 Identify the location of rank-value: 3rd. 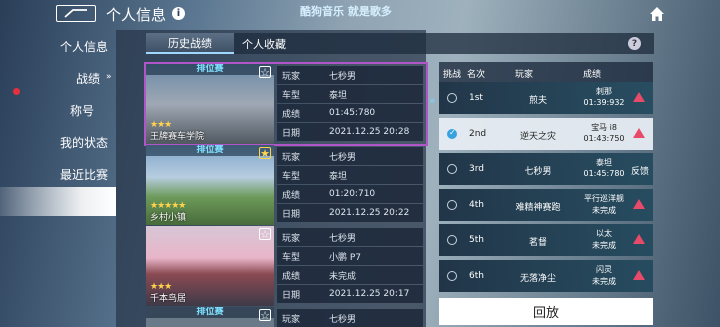
(476, 169).